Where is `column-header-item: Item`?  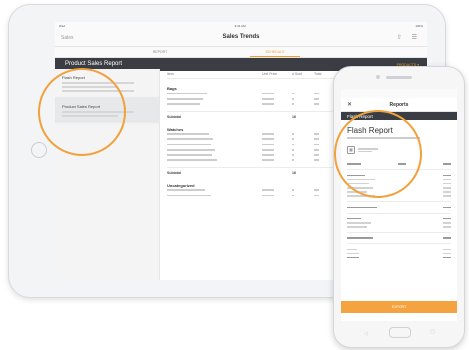 column-header-item: Item is located at coordinates (170, 74).